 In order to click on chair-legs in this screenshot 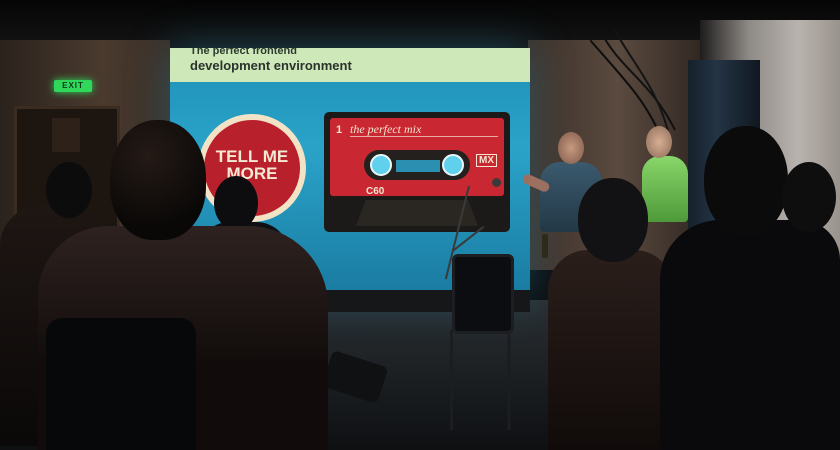, I will do `click(481, 380)`.